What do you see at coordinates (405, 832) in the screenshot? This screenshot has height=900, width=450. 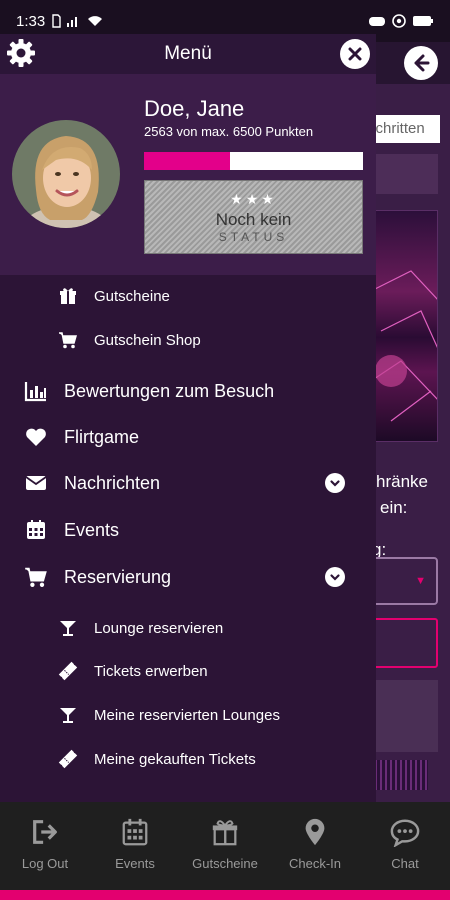 I see `chat-bubble-icon` at bounding box center [405, 832].